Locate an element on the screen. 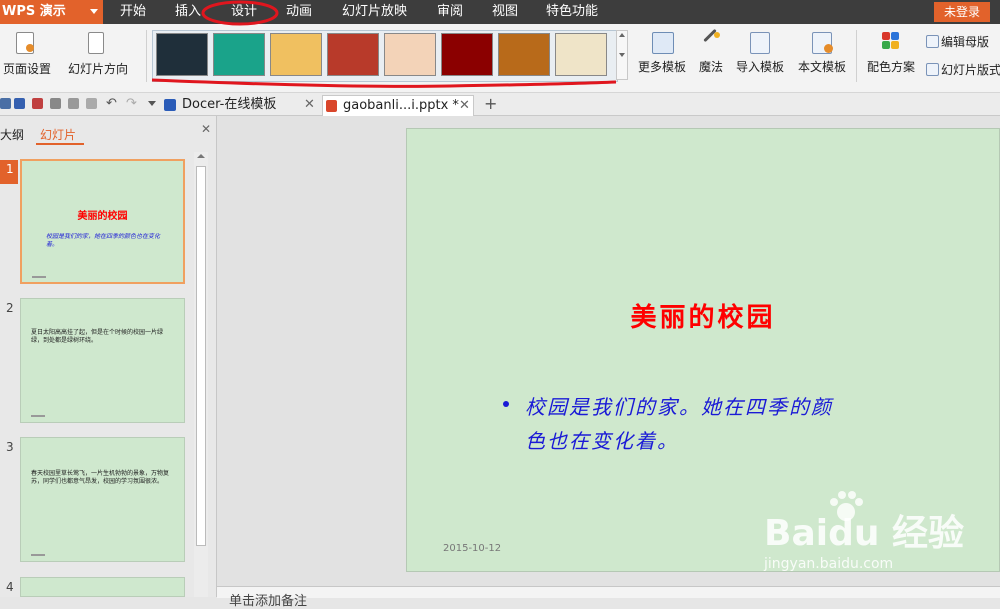 This screenshot has height=609, width=1000. gear-icon is located at coordinates (30, 48).